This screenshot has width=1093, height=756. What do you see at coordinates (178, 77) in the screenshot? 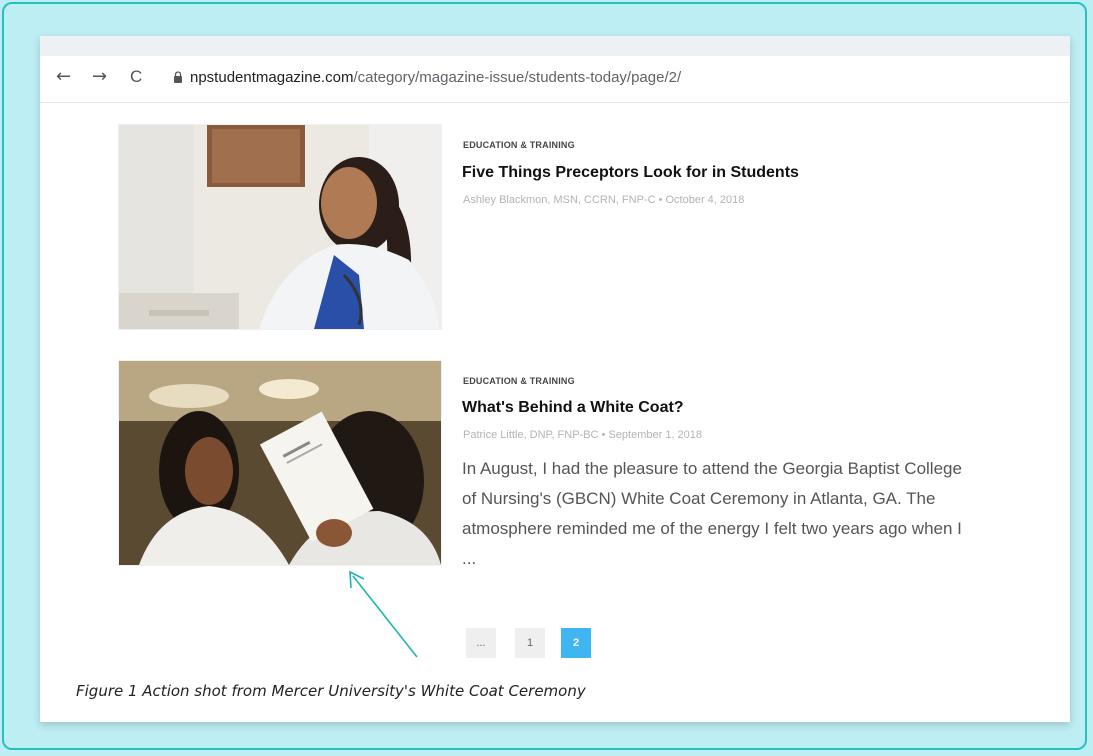
I see `lock-icon` at bounding box center [178, 77].